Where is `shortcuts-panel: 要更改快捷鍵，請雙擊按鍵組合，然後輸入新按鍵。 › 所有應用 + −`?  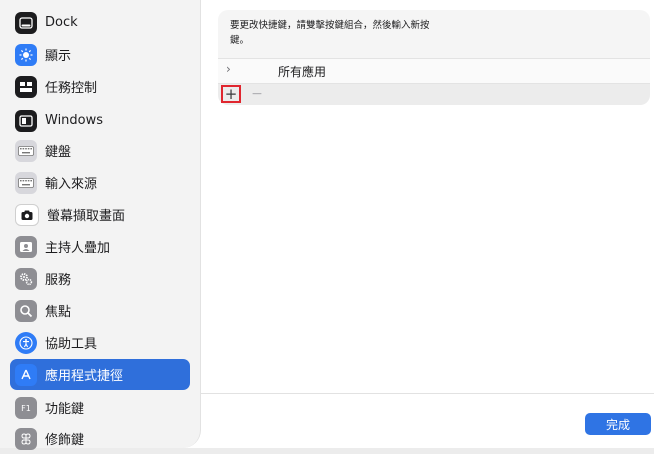 shortcuts-panel: 要更改快捷鍵，請雙擊按鍵組合，然後輸入新按鍵。 › 所有應用 + − is located at coordinates (434, 57).